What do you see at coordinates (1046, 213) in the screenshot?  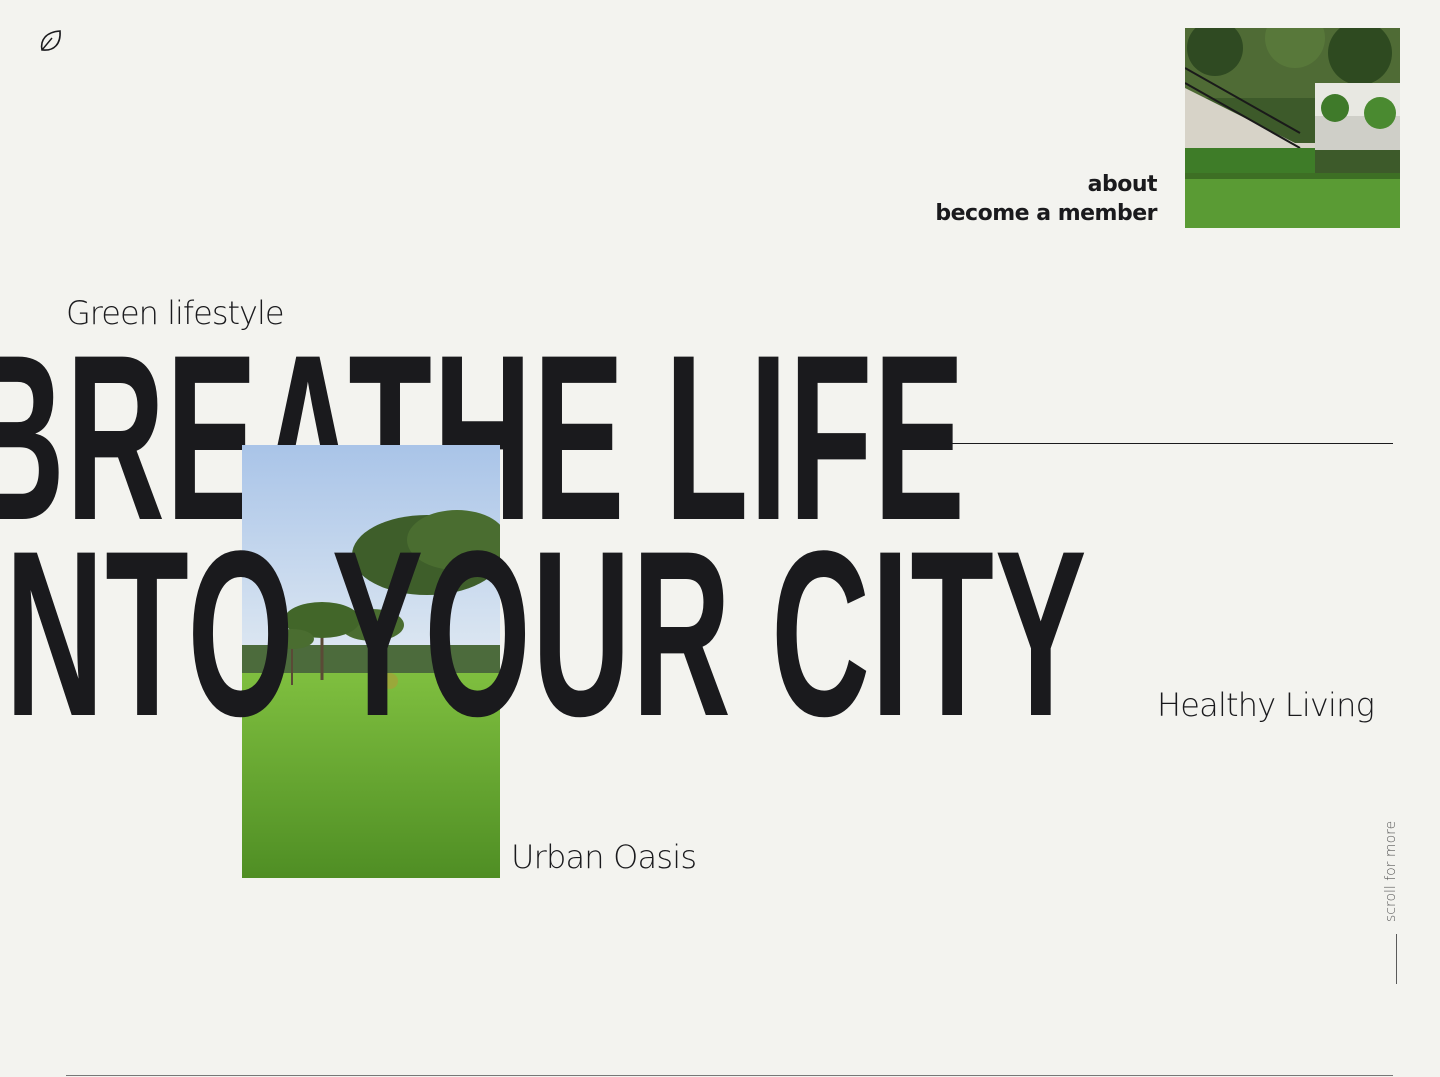 I see `nav-link-become-a-member: become a member` at bounding box center [1046, 213].